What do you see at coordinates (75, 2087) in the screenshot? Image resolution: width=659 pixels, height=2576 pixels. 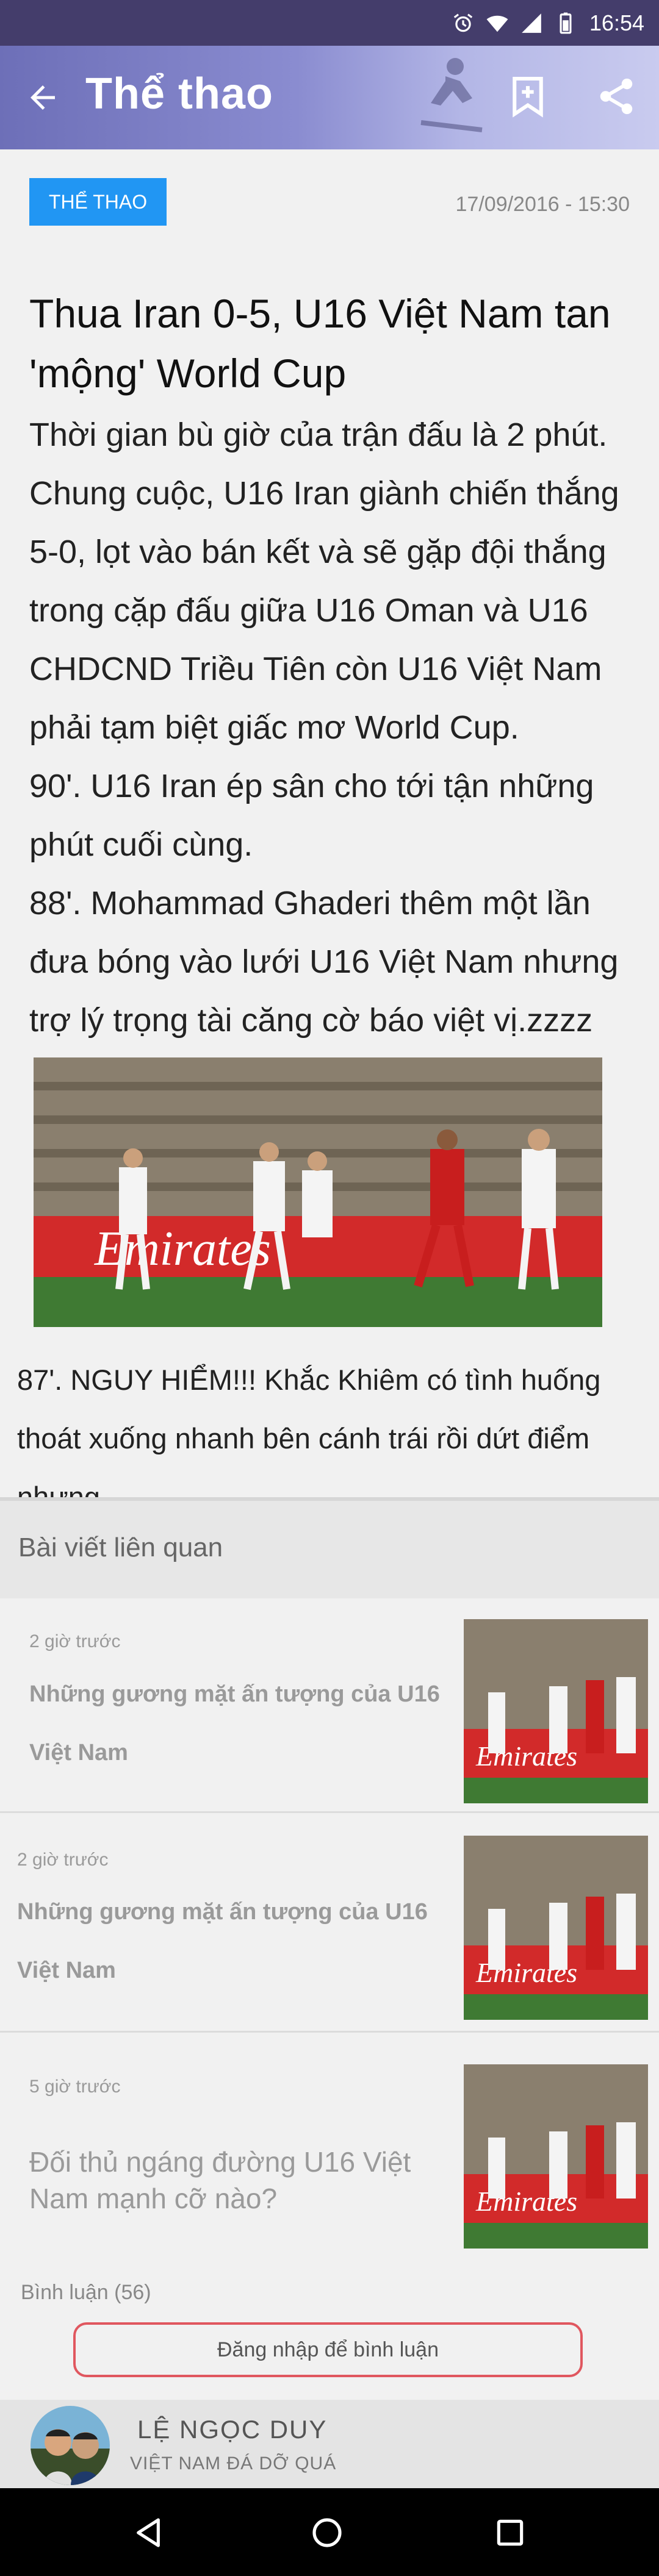 I see `related-time: 5 giờ trước` at bounding box center [75, 2087].